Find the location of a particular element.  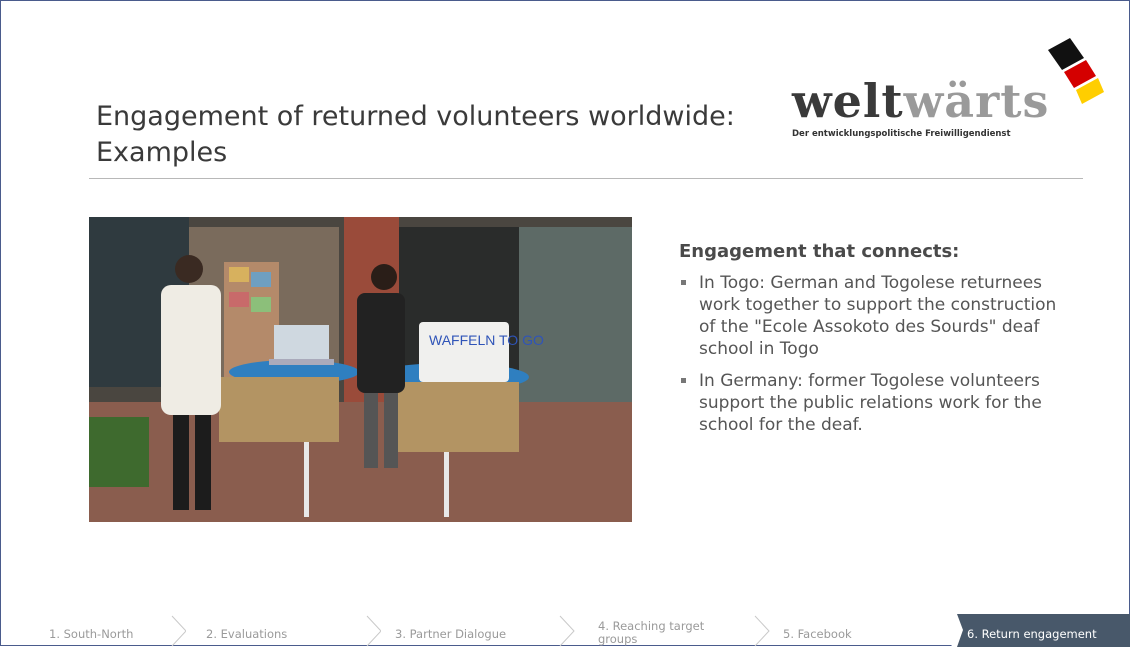

nav-active-chevron-icon is located at coordinates (957, 630).